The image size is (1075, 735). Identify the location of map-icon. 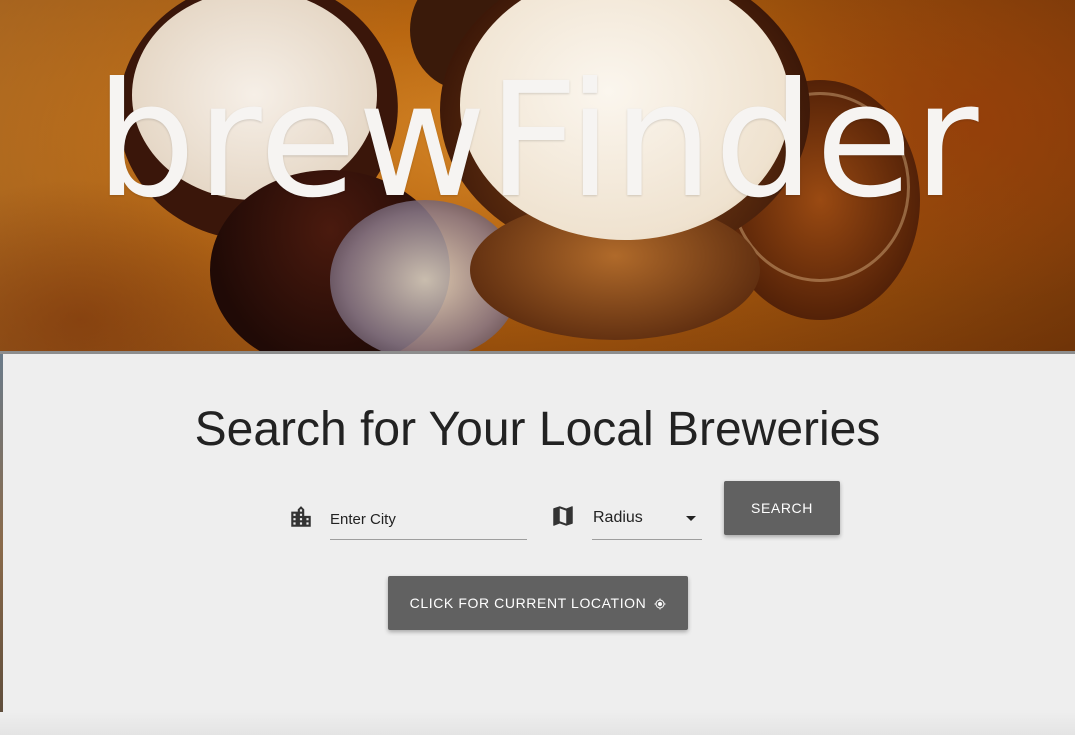
(563, 516).